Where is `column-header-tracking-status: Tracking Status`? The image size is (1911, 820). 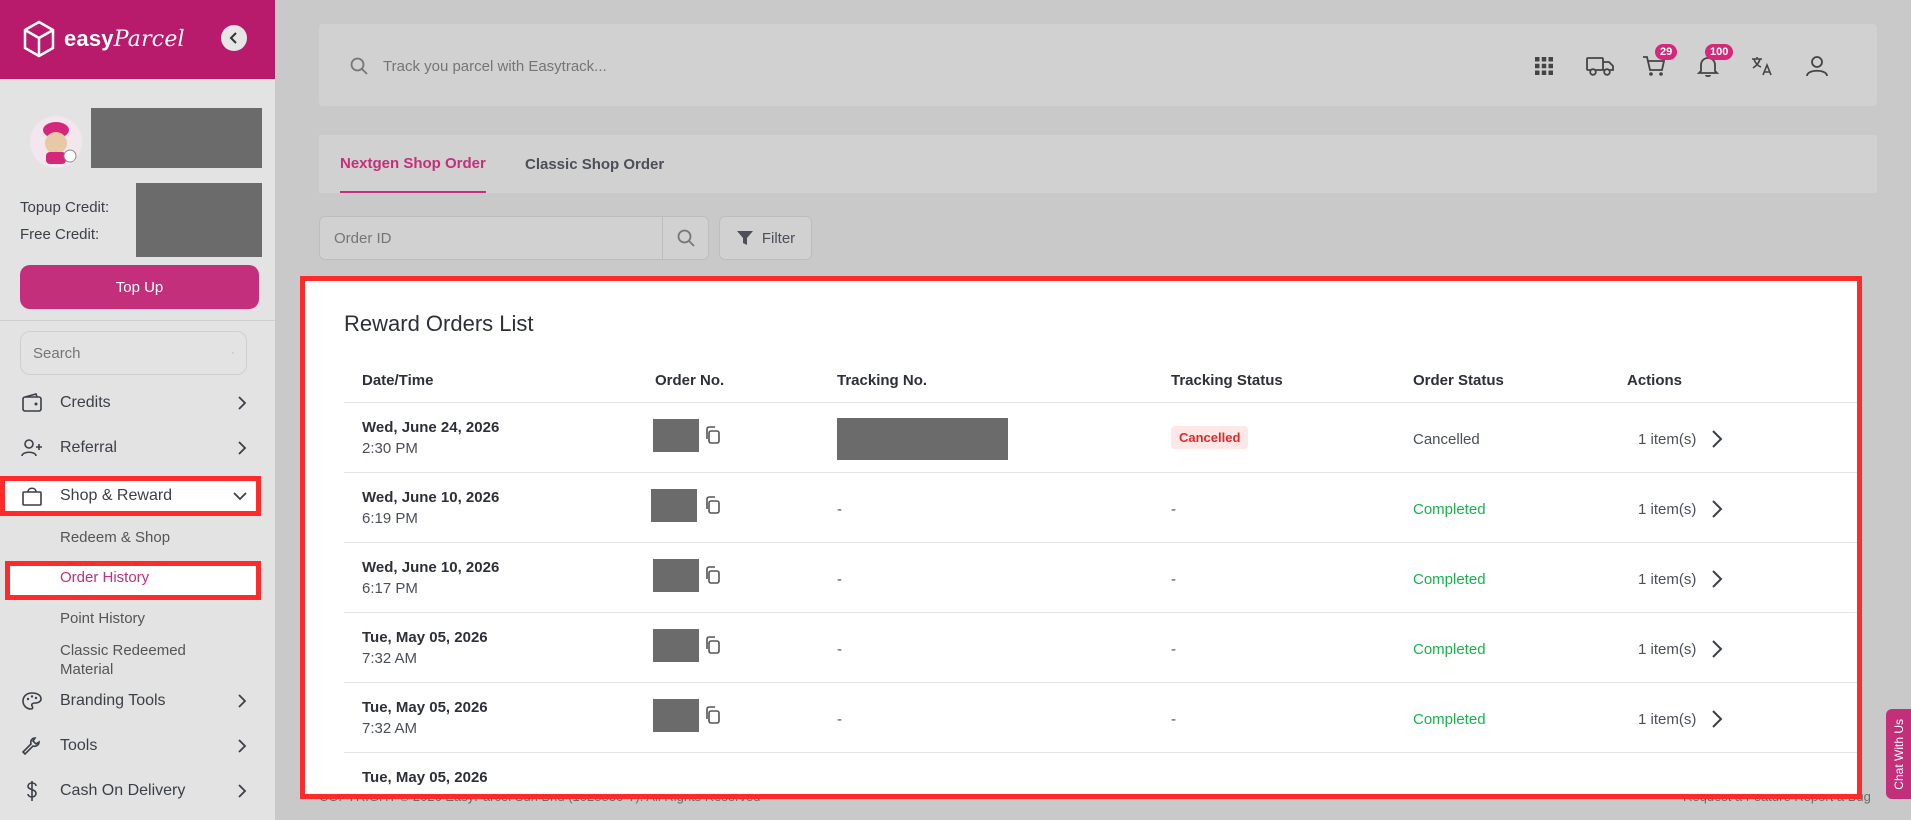 column-header-tracking-status: Tracking Status is located at coordinates (1227, 380).